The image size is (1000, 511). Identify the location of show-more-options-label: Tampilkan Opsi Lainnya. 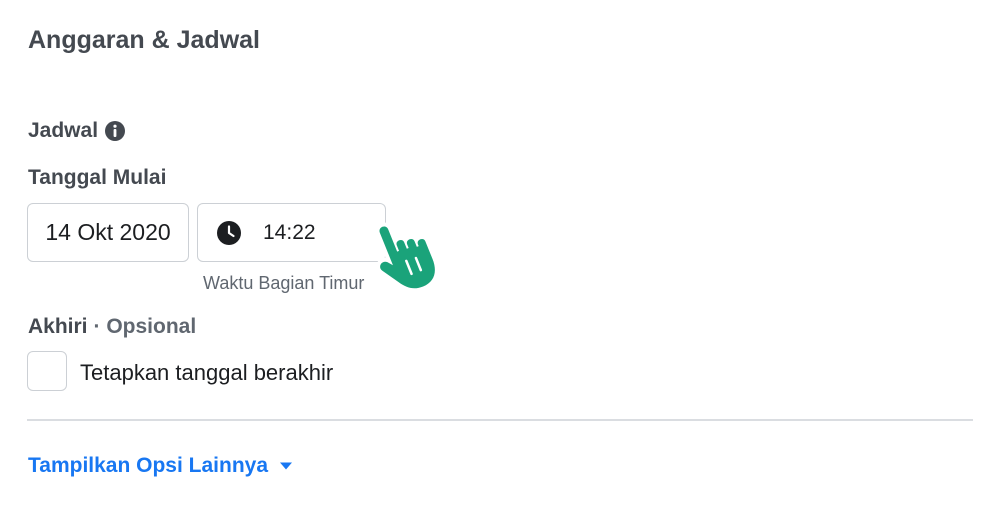
(148, 465).